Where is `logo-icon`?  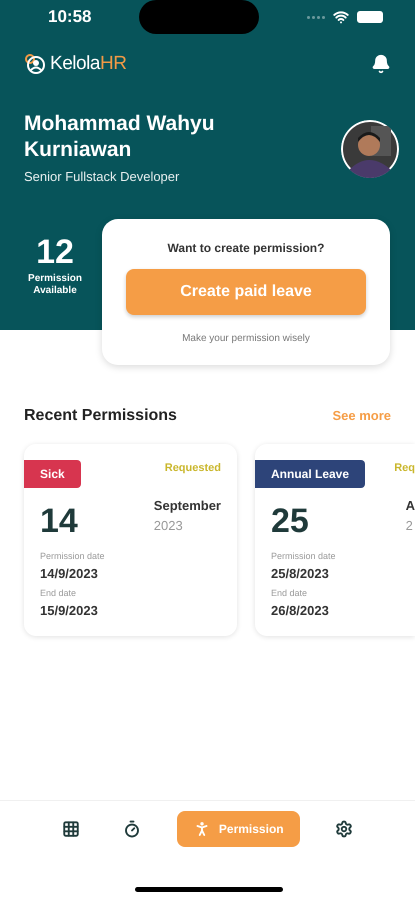 logo-icon is located at coordinates (35, 64).